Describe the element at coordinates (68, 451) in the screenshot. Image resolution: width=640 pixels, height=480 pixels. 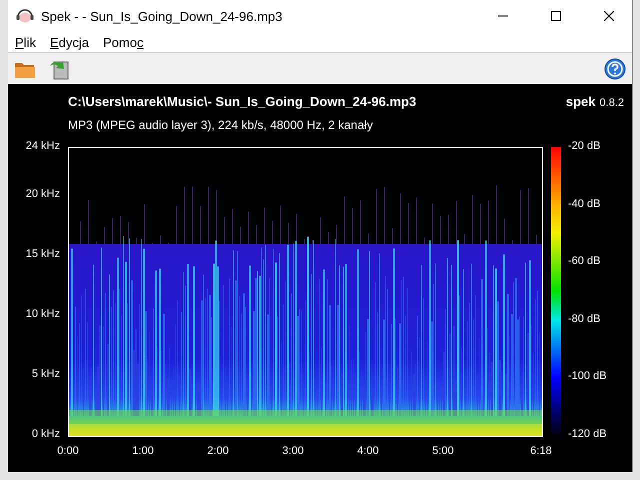
I see `time-label: 0:00` at that location.